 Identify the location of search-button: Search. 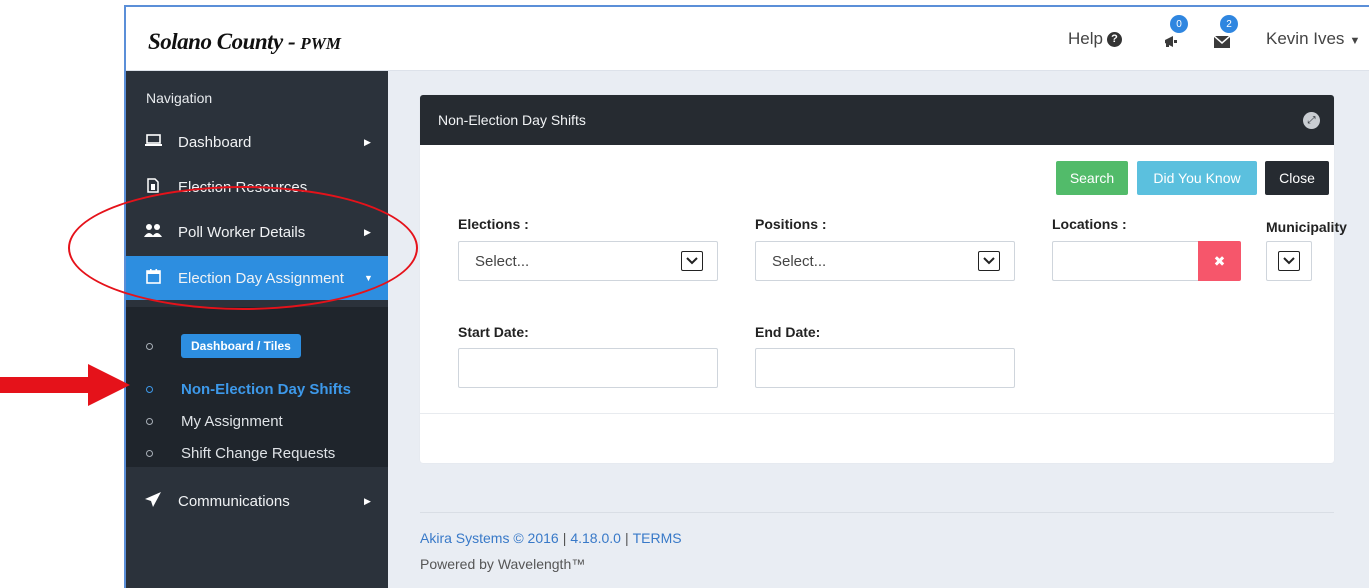
(1092, 178).